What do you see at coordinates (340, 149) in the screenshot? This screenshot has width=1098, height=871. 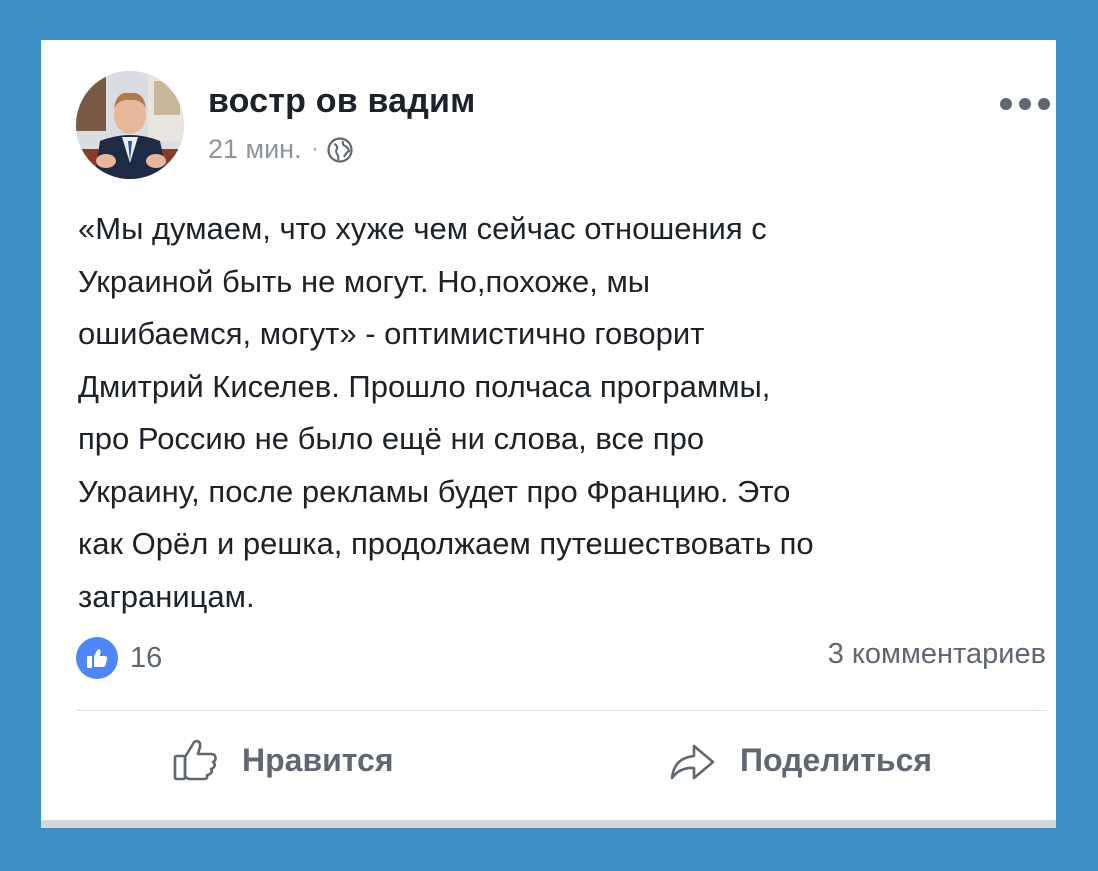 I see `globe-icon` at bounding box center [340, 149].